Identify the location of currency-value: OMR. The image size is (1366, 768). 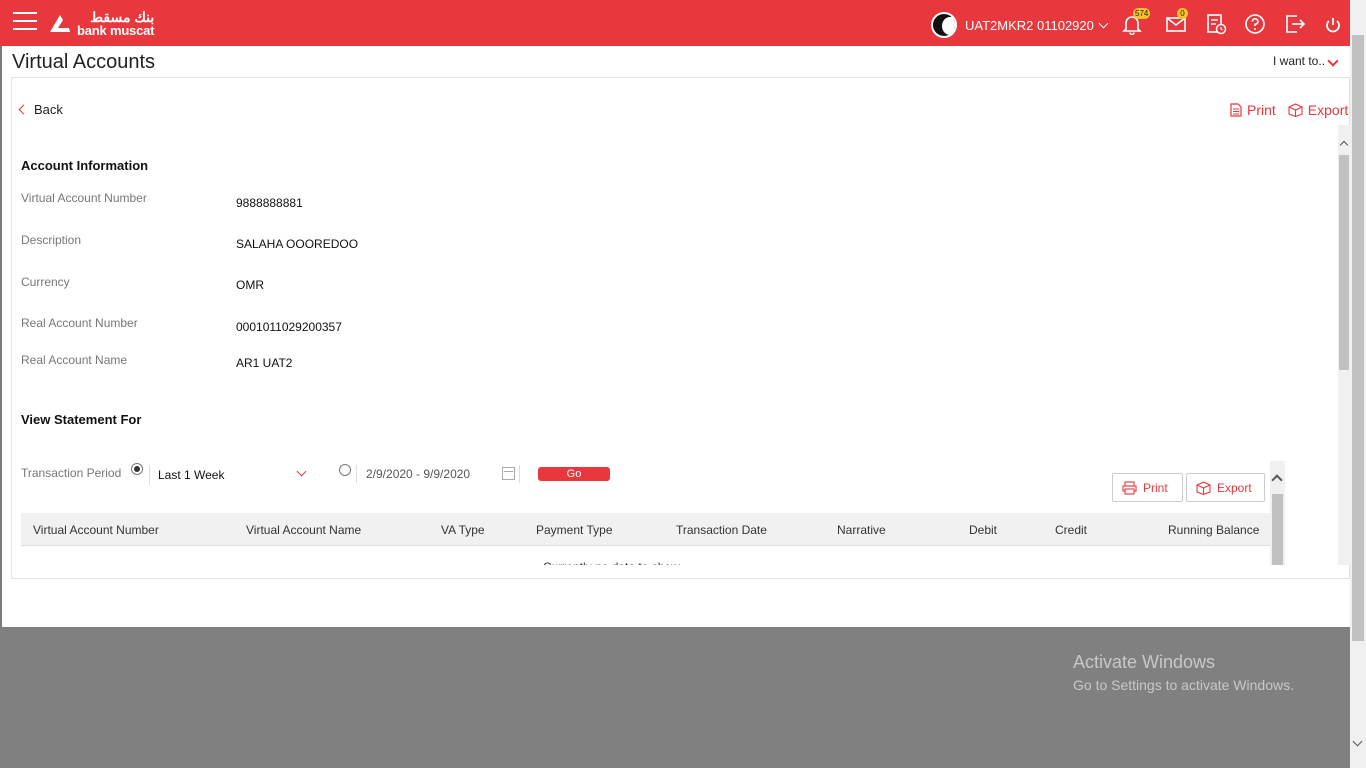
(250, 285).